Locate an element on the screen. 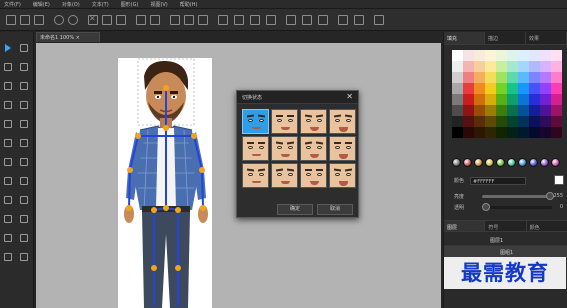  layer-up-icon is located at coordinates (223, 20).